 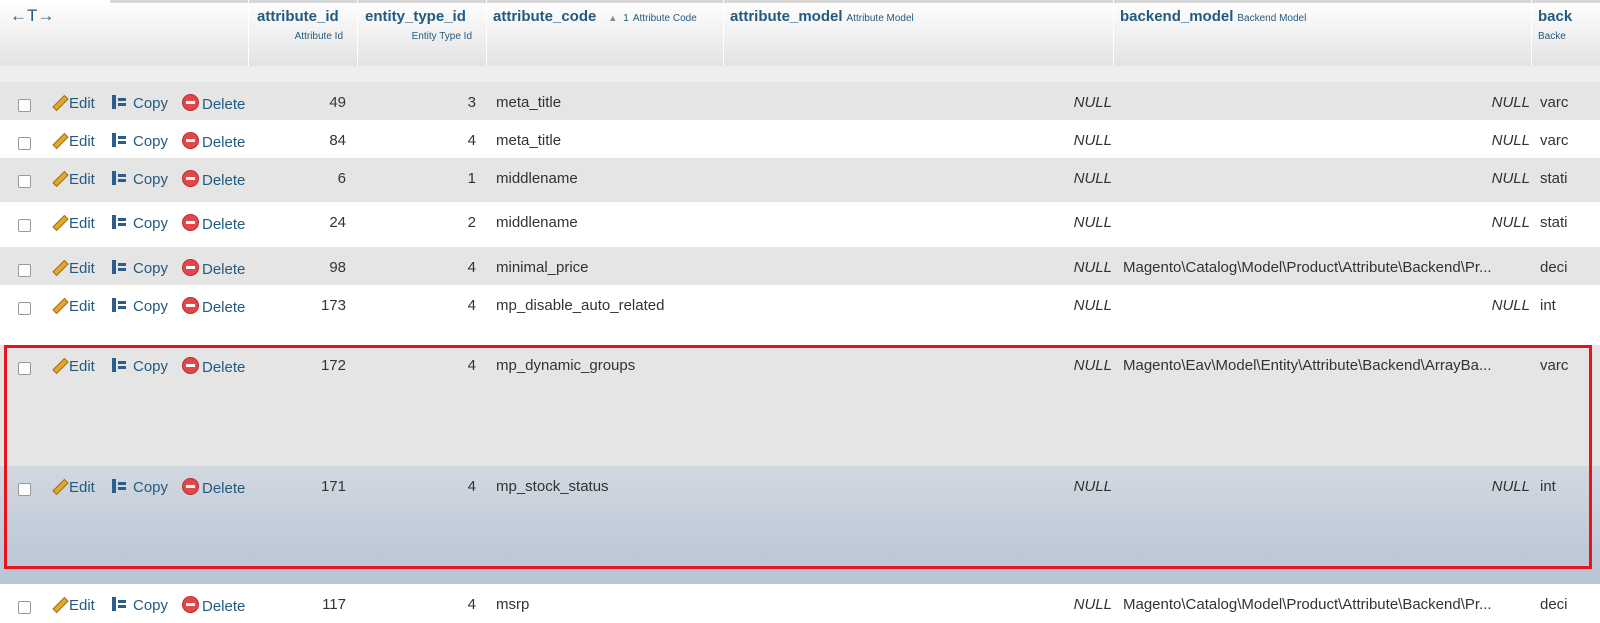 What do you see at coordinates (800, 579) in the screenshot?
I see `marked-row-bottom-strip` at bounding box center [800, 579].